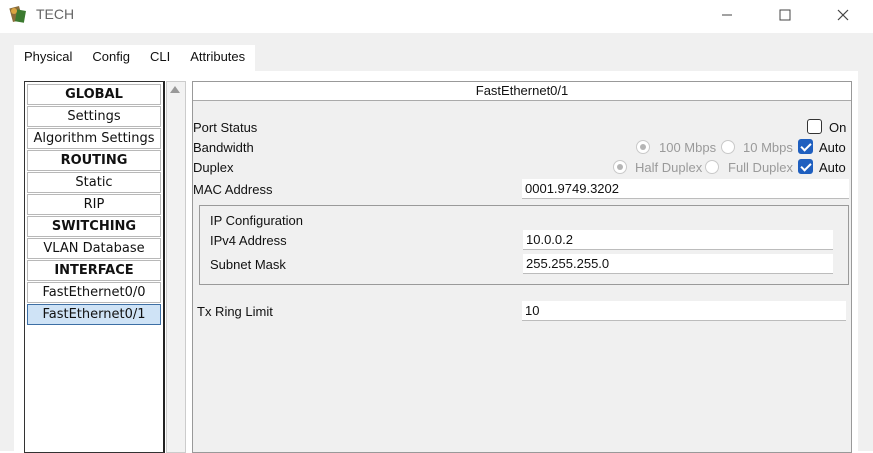 This screenshot has height=453, width=873. I want to click on sidebar-header-interface: INTERFACE, so click(94, 270).